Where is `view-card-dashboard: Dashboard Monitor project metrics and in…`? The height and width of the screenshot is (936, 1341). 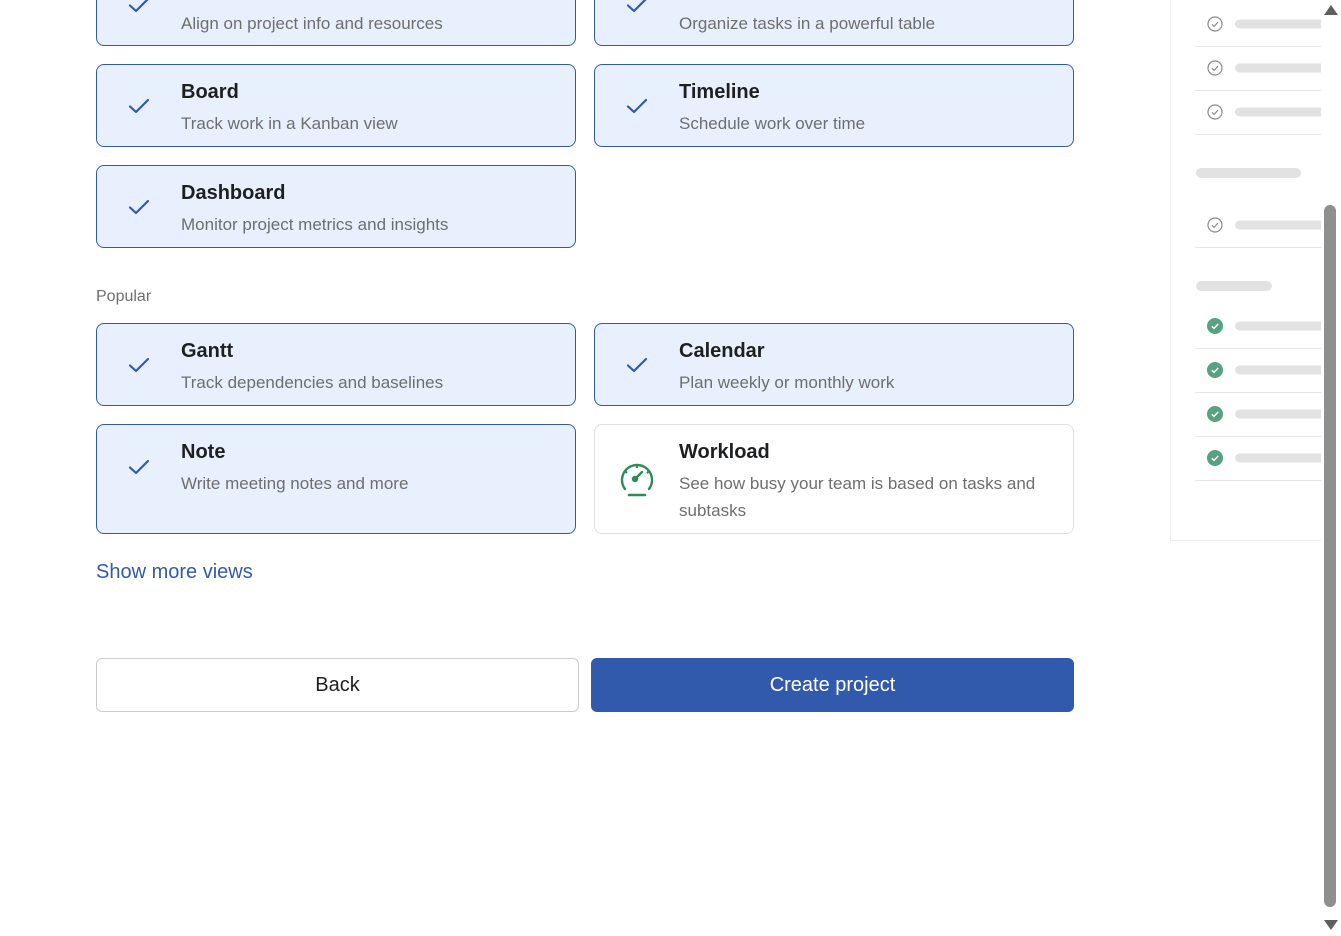
view-card-dashboard: Dashboard Monitor project metrics and in… is located at coordinates (336, 206).